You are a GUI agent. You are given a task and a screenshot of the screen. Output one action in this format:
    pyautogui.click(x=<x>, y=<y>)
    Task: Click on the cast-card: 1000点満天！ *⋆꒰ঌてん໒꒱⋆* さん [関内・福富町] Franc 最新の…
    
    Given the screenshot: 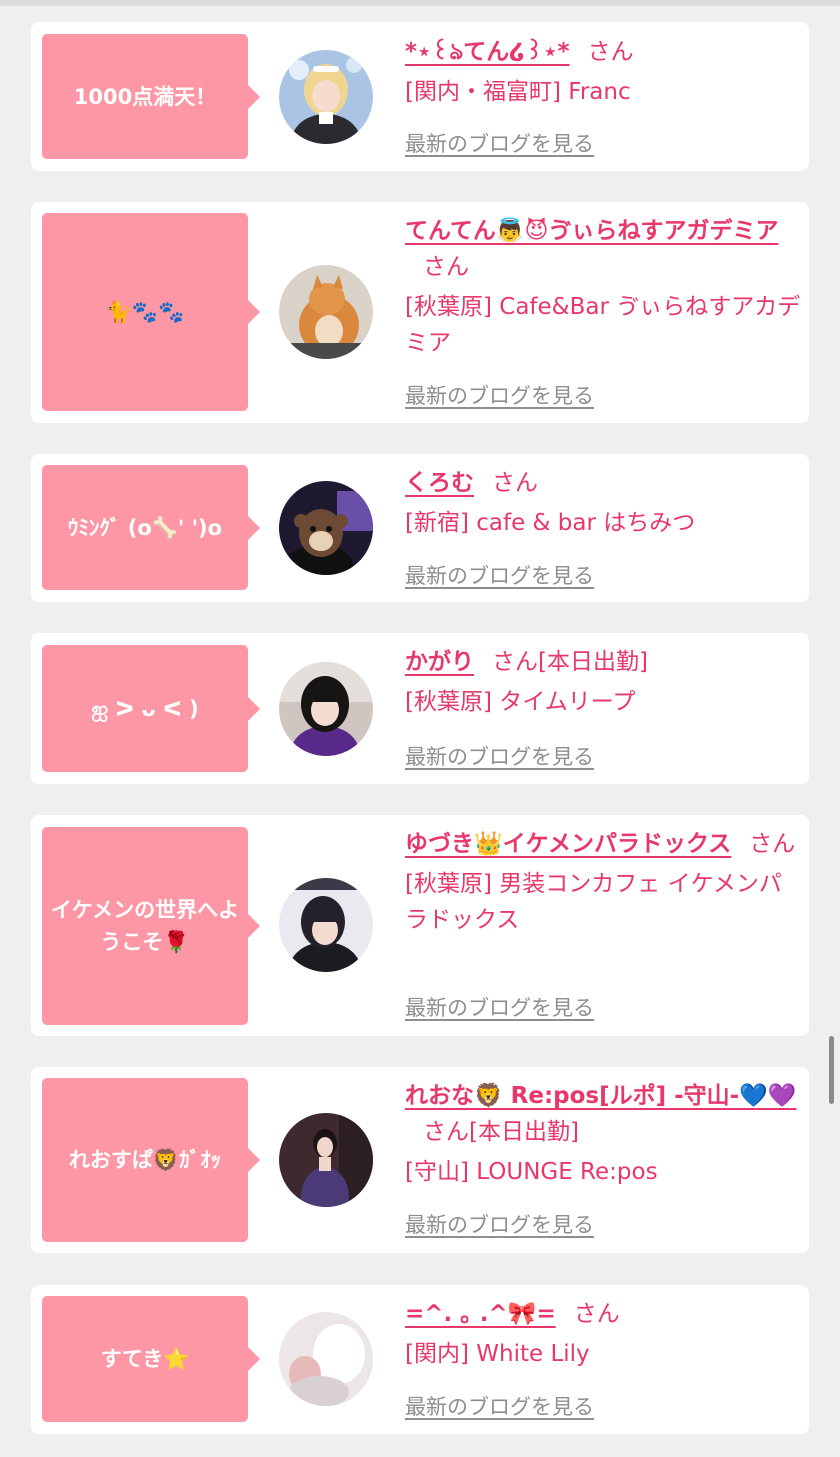 What is the action you would take?
    pyautogui.click(x=420, y=96)
    